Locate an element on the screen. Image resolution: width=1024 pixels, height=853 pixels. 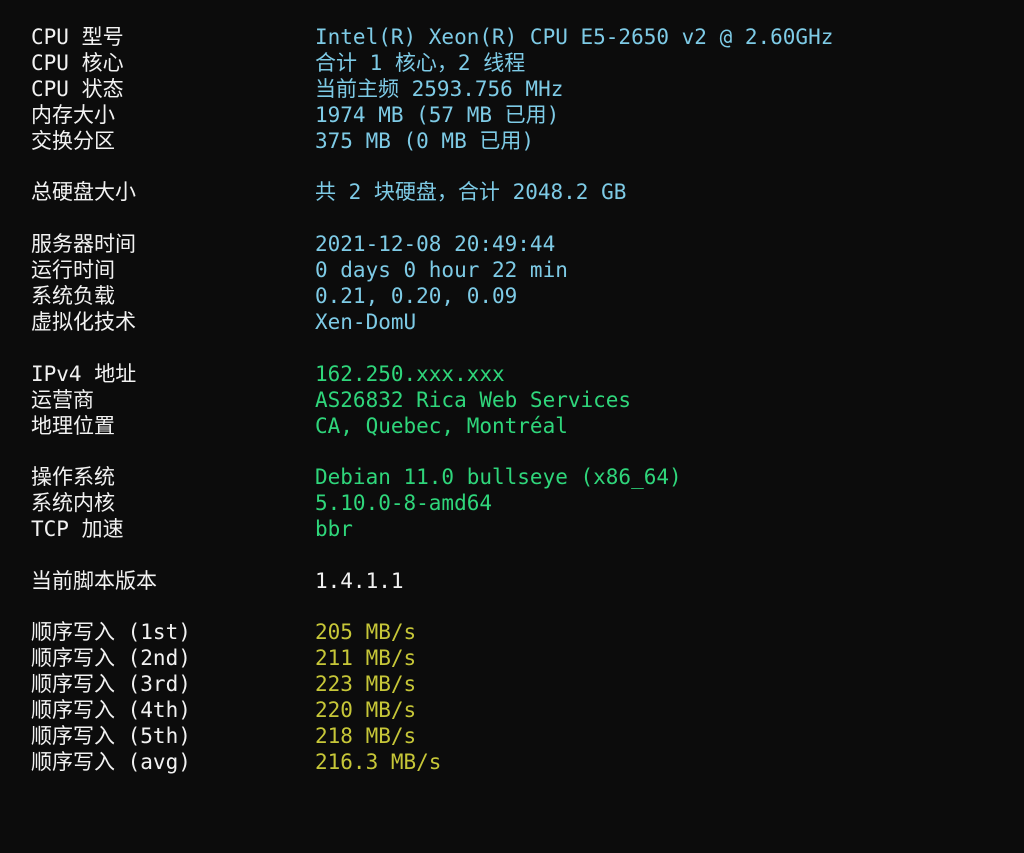
isp-label: 运营商 is located at coordinates (62, 400).